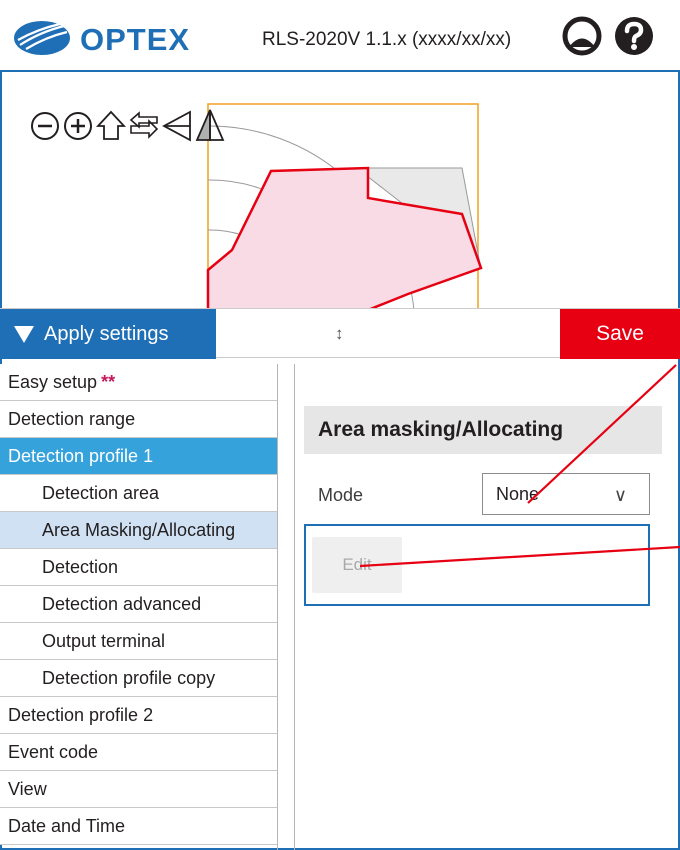  Describe the element at coordinates (139, 382) in the screenshot. I see `sidebar-item-easy-setup: Easy setup **` at that location.